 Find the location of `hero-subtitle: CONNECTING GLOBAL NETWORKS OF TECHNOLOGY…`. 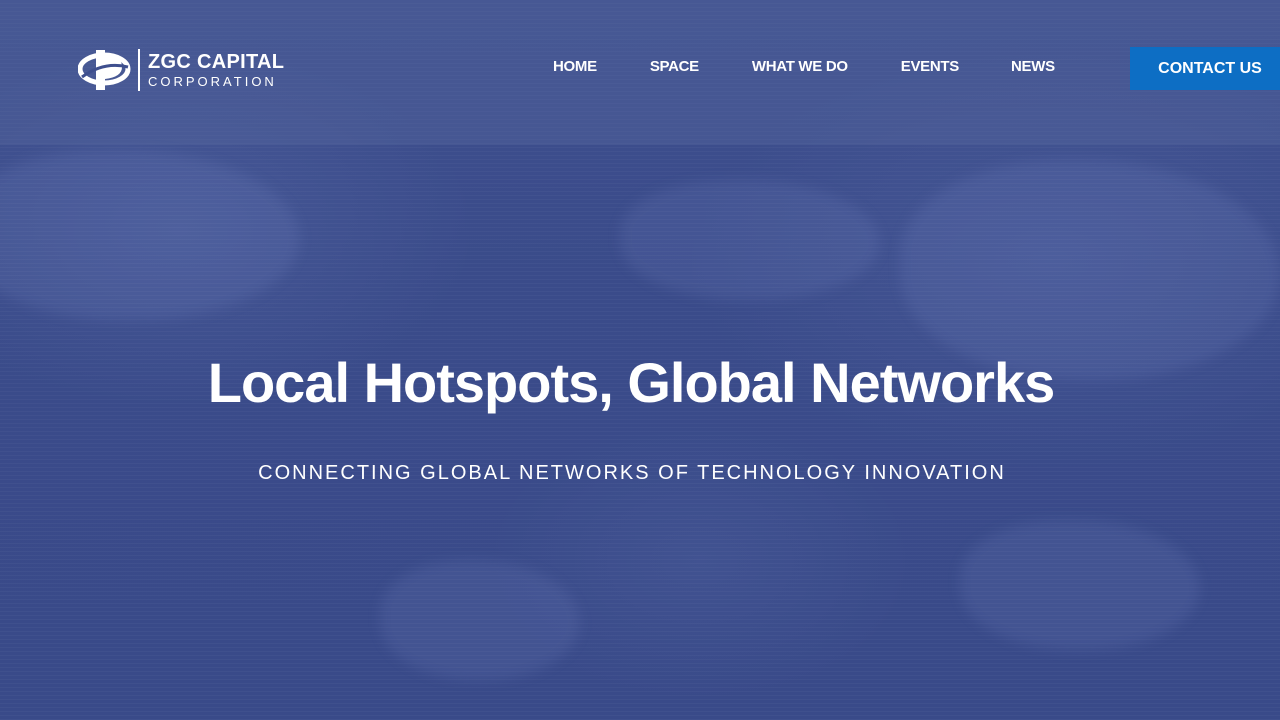

hero-subtitle: CONNECTING GLOBAL NETWORKS OF TECHNOLOGY… is located at coordinates (632, 473).